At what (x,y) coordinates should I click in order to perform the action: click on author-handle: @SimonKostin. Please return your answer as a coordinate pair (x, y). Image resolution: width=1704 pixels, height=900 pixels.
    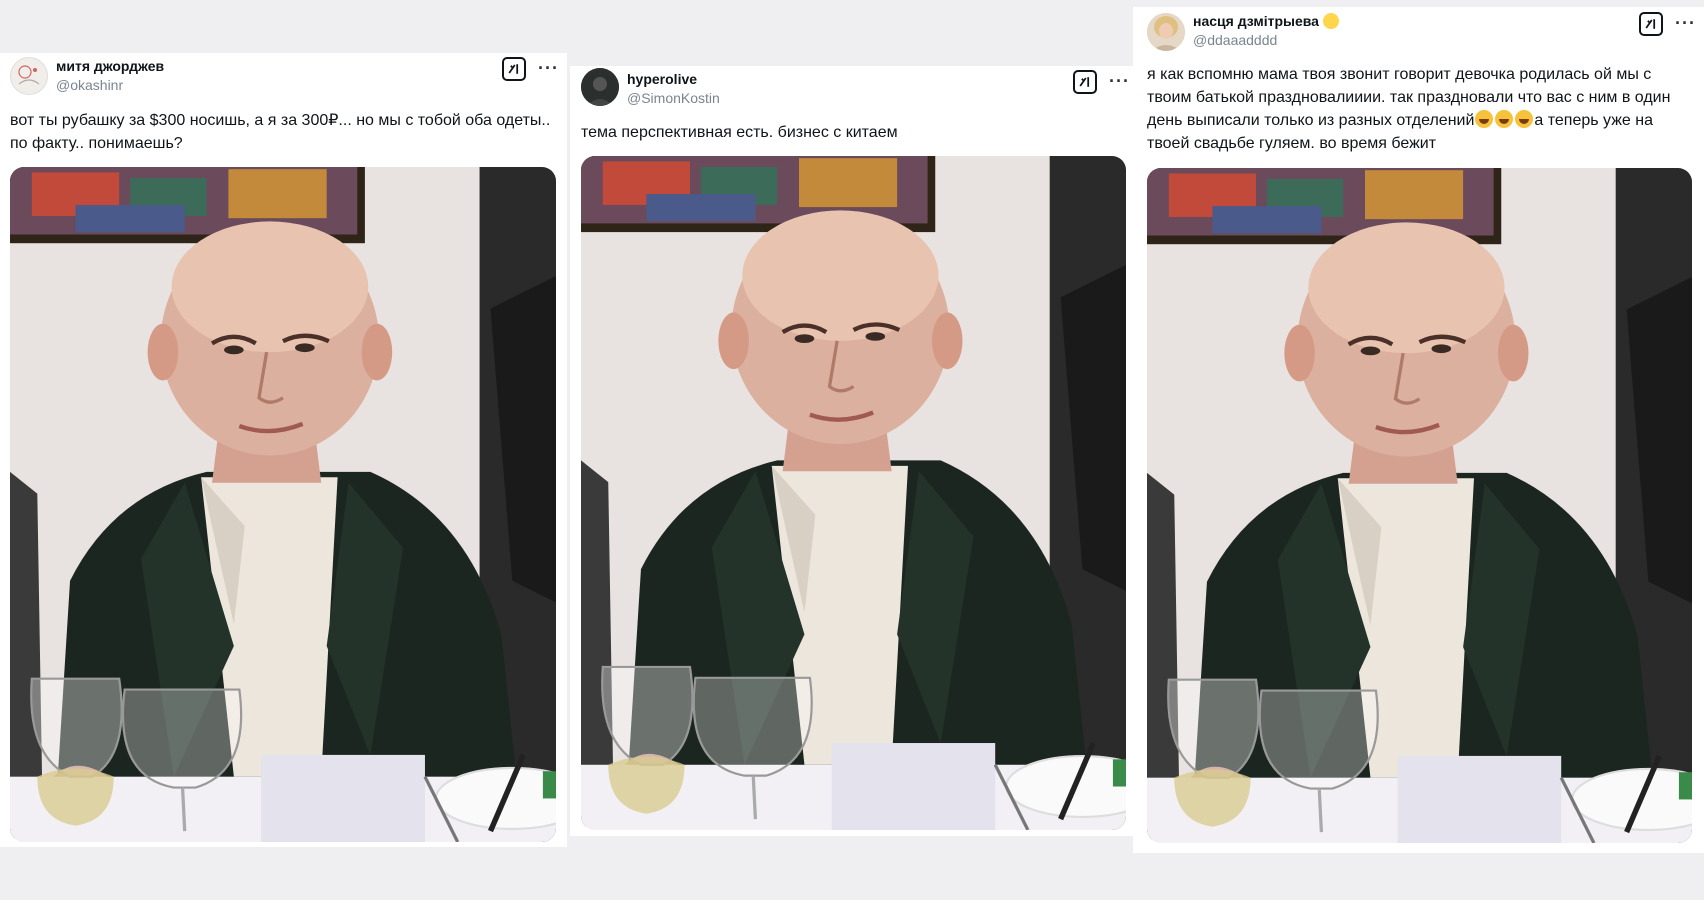
    Looking at the image, I should click on (673, 98).